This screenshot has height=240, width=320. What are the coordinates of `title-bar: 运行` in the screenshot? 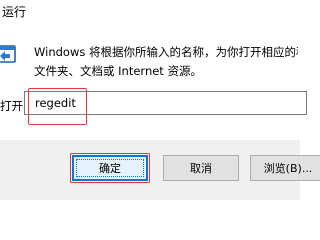 It's located at (150, 11).